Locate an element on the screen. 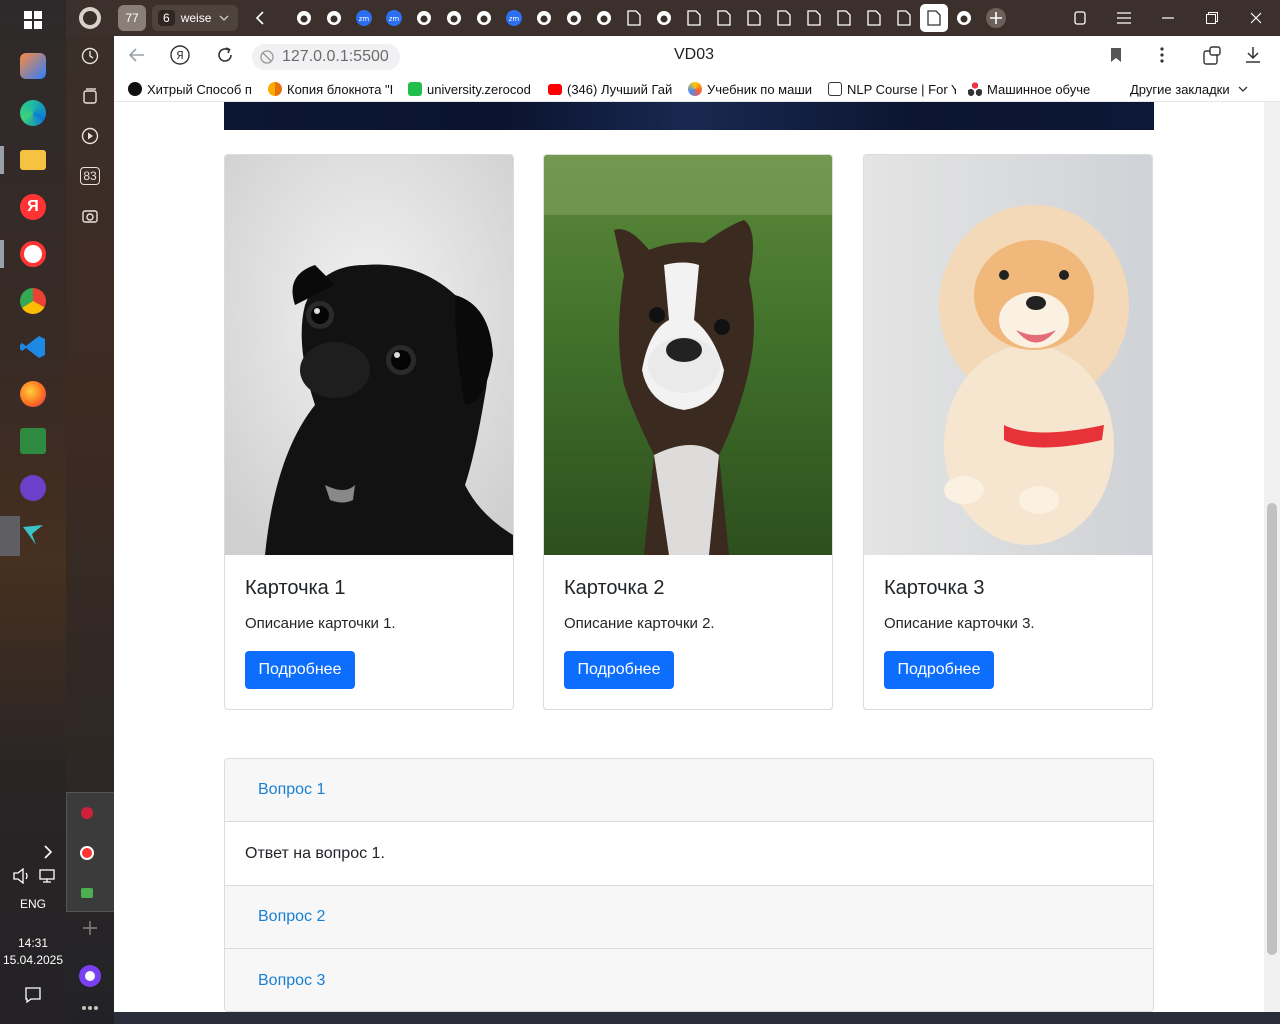  tab-active-vd03 is located at coordinates (934, 18).